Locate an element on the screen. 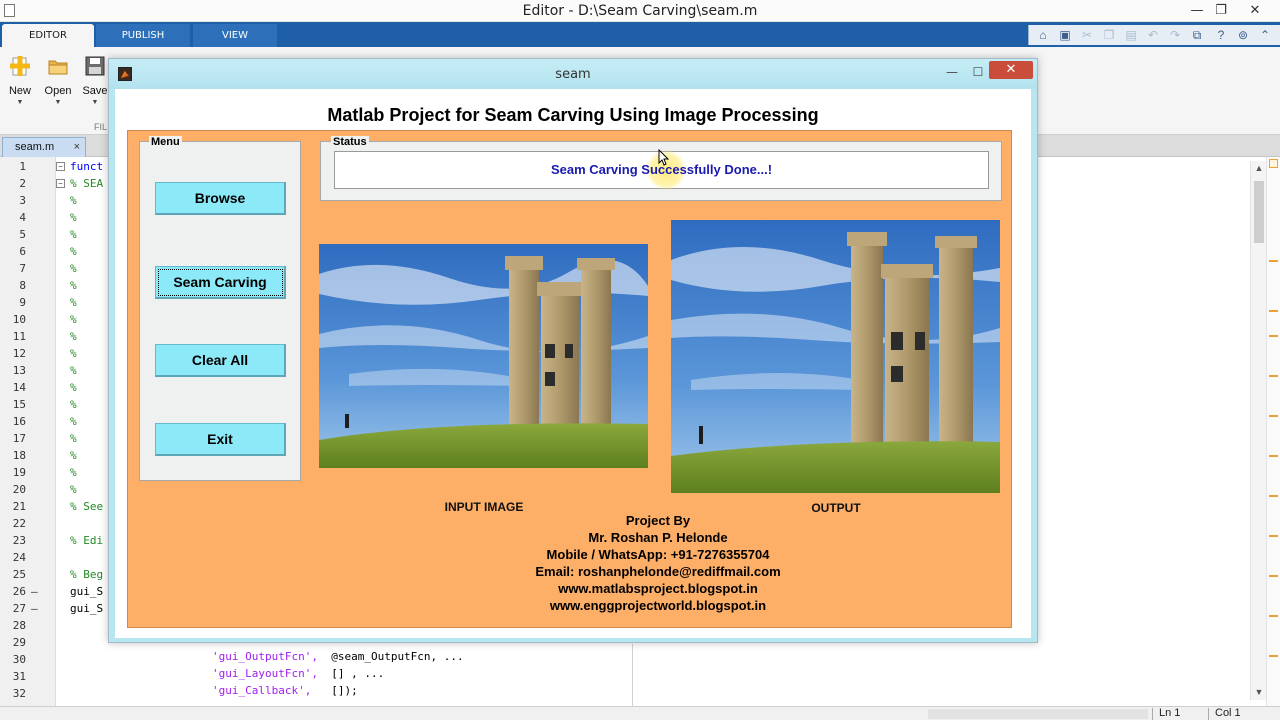 The height and width of the screenshot is (720, 1280). collapse-icon: ⌃ is located at coordinates (1265, 35).